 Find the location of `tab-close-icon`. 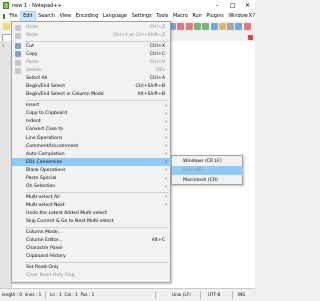

tab-close-icon is located at coordinates (250, 37).